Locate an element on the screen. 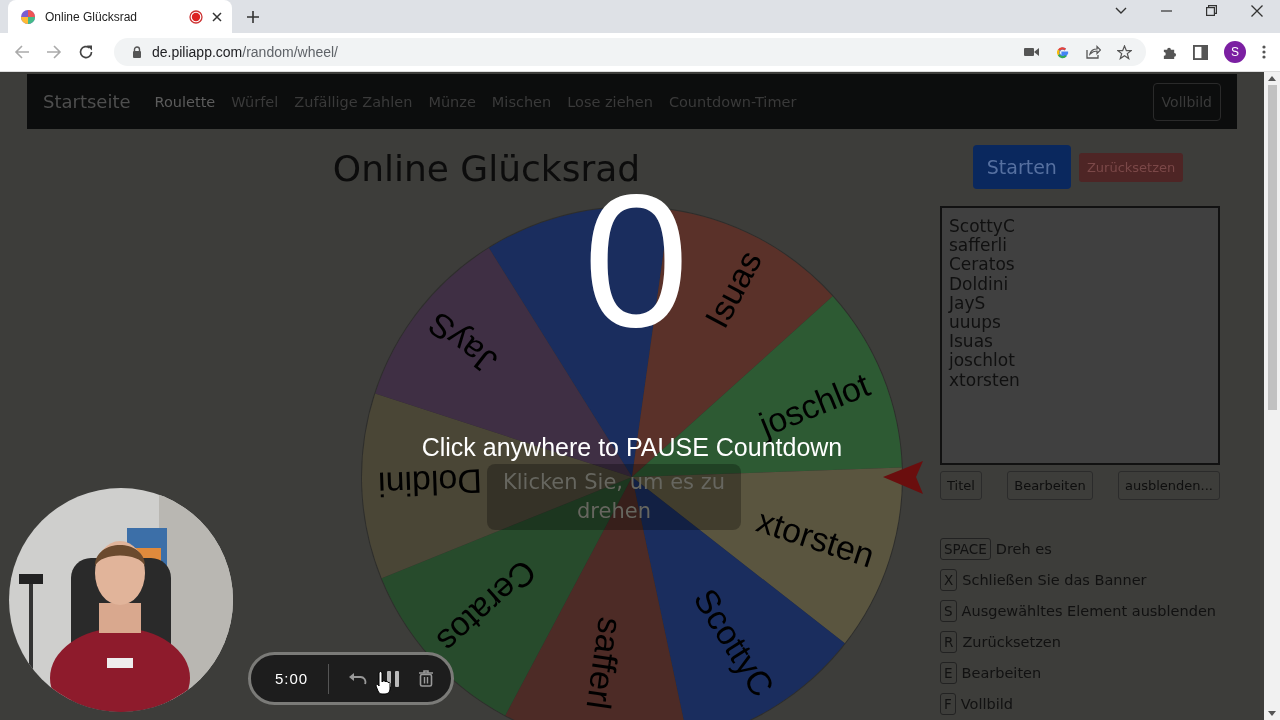 The image size is (1280, 720). url-text: de.piliapp.com/random/wheel/ is located at coordinates (245, 52).